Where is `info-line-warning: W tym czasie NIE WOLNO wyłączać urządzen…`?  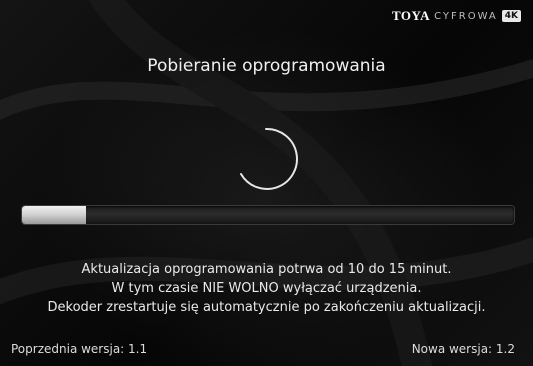
info-line-warning: W tym czasie NIE WOLNO wyłączać urządzen… is located at coordinates (266, 288).